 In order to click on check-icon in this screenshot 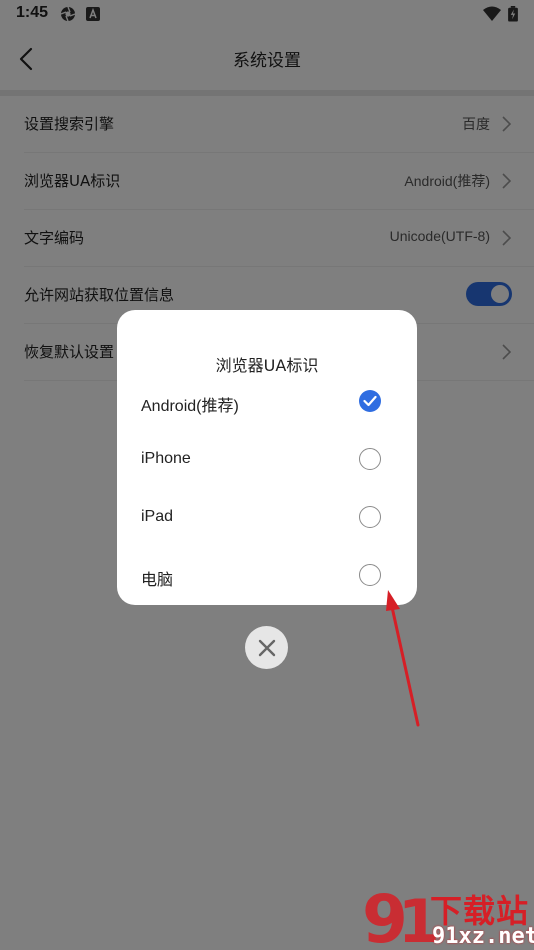, I will do `click(370, 401)`.